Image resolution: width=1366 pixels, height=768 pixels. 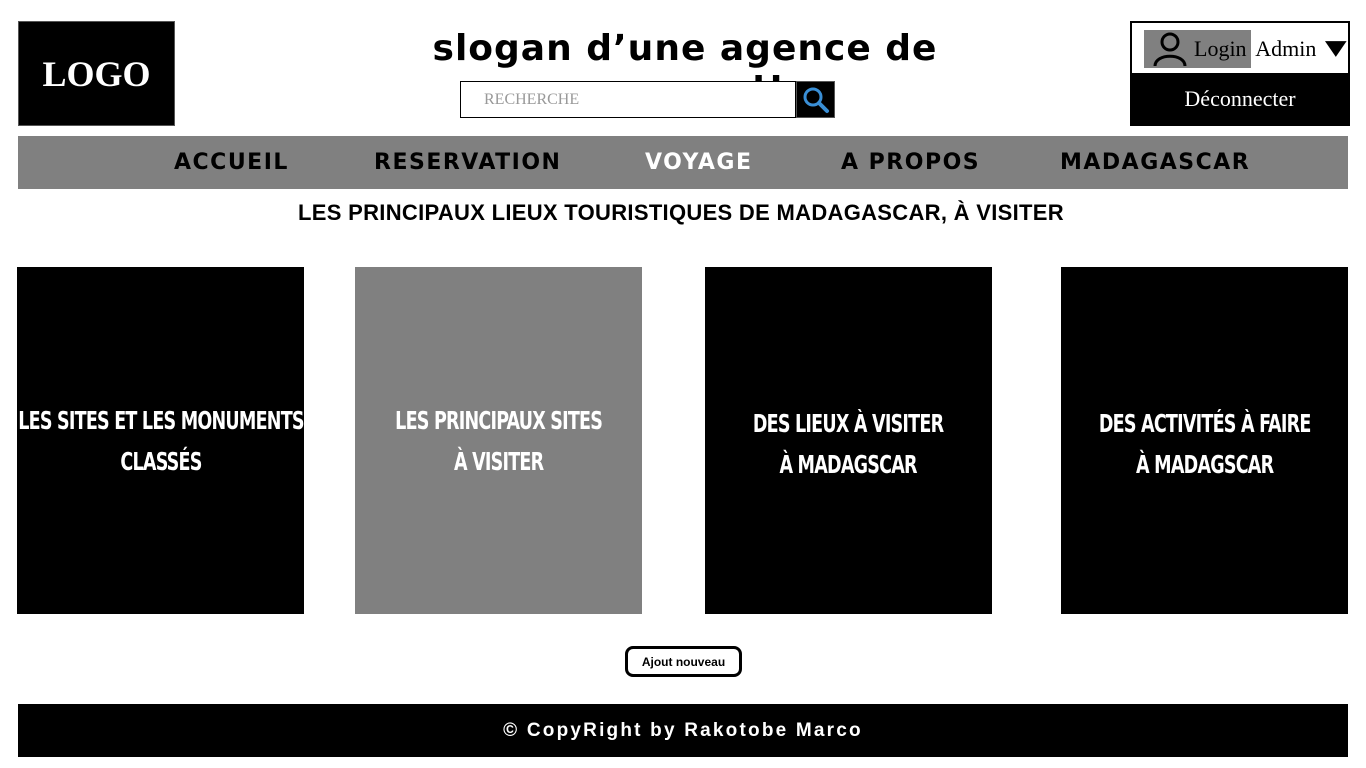 I want to click on logout-button: Déconnecter, so click(x=1240, y=98).